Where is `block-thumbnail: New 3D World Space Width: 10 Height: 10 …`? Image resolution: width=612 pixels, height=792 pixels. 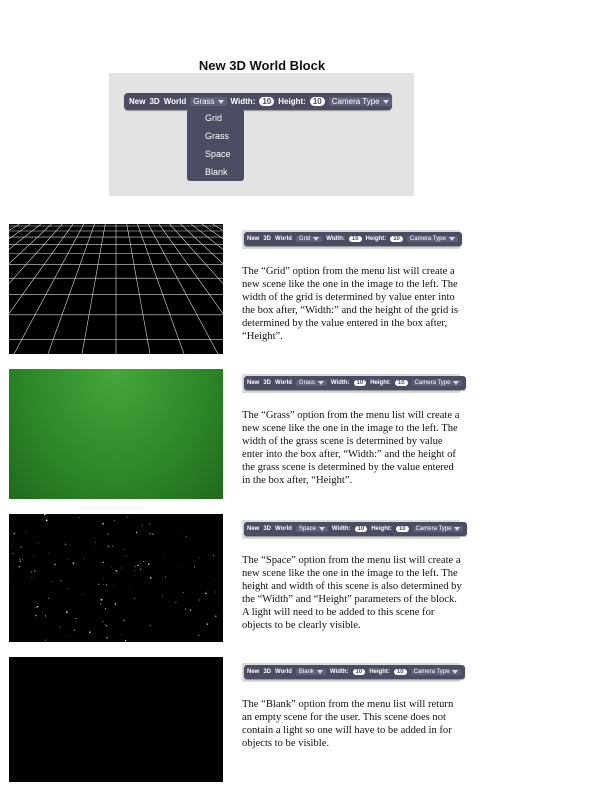
block-thumbnail: New 3D World Space Width: 10 Height: 10 … is located at coordinates (356, 529).